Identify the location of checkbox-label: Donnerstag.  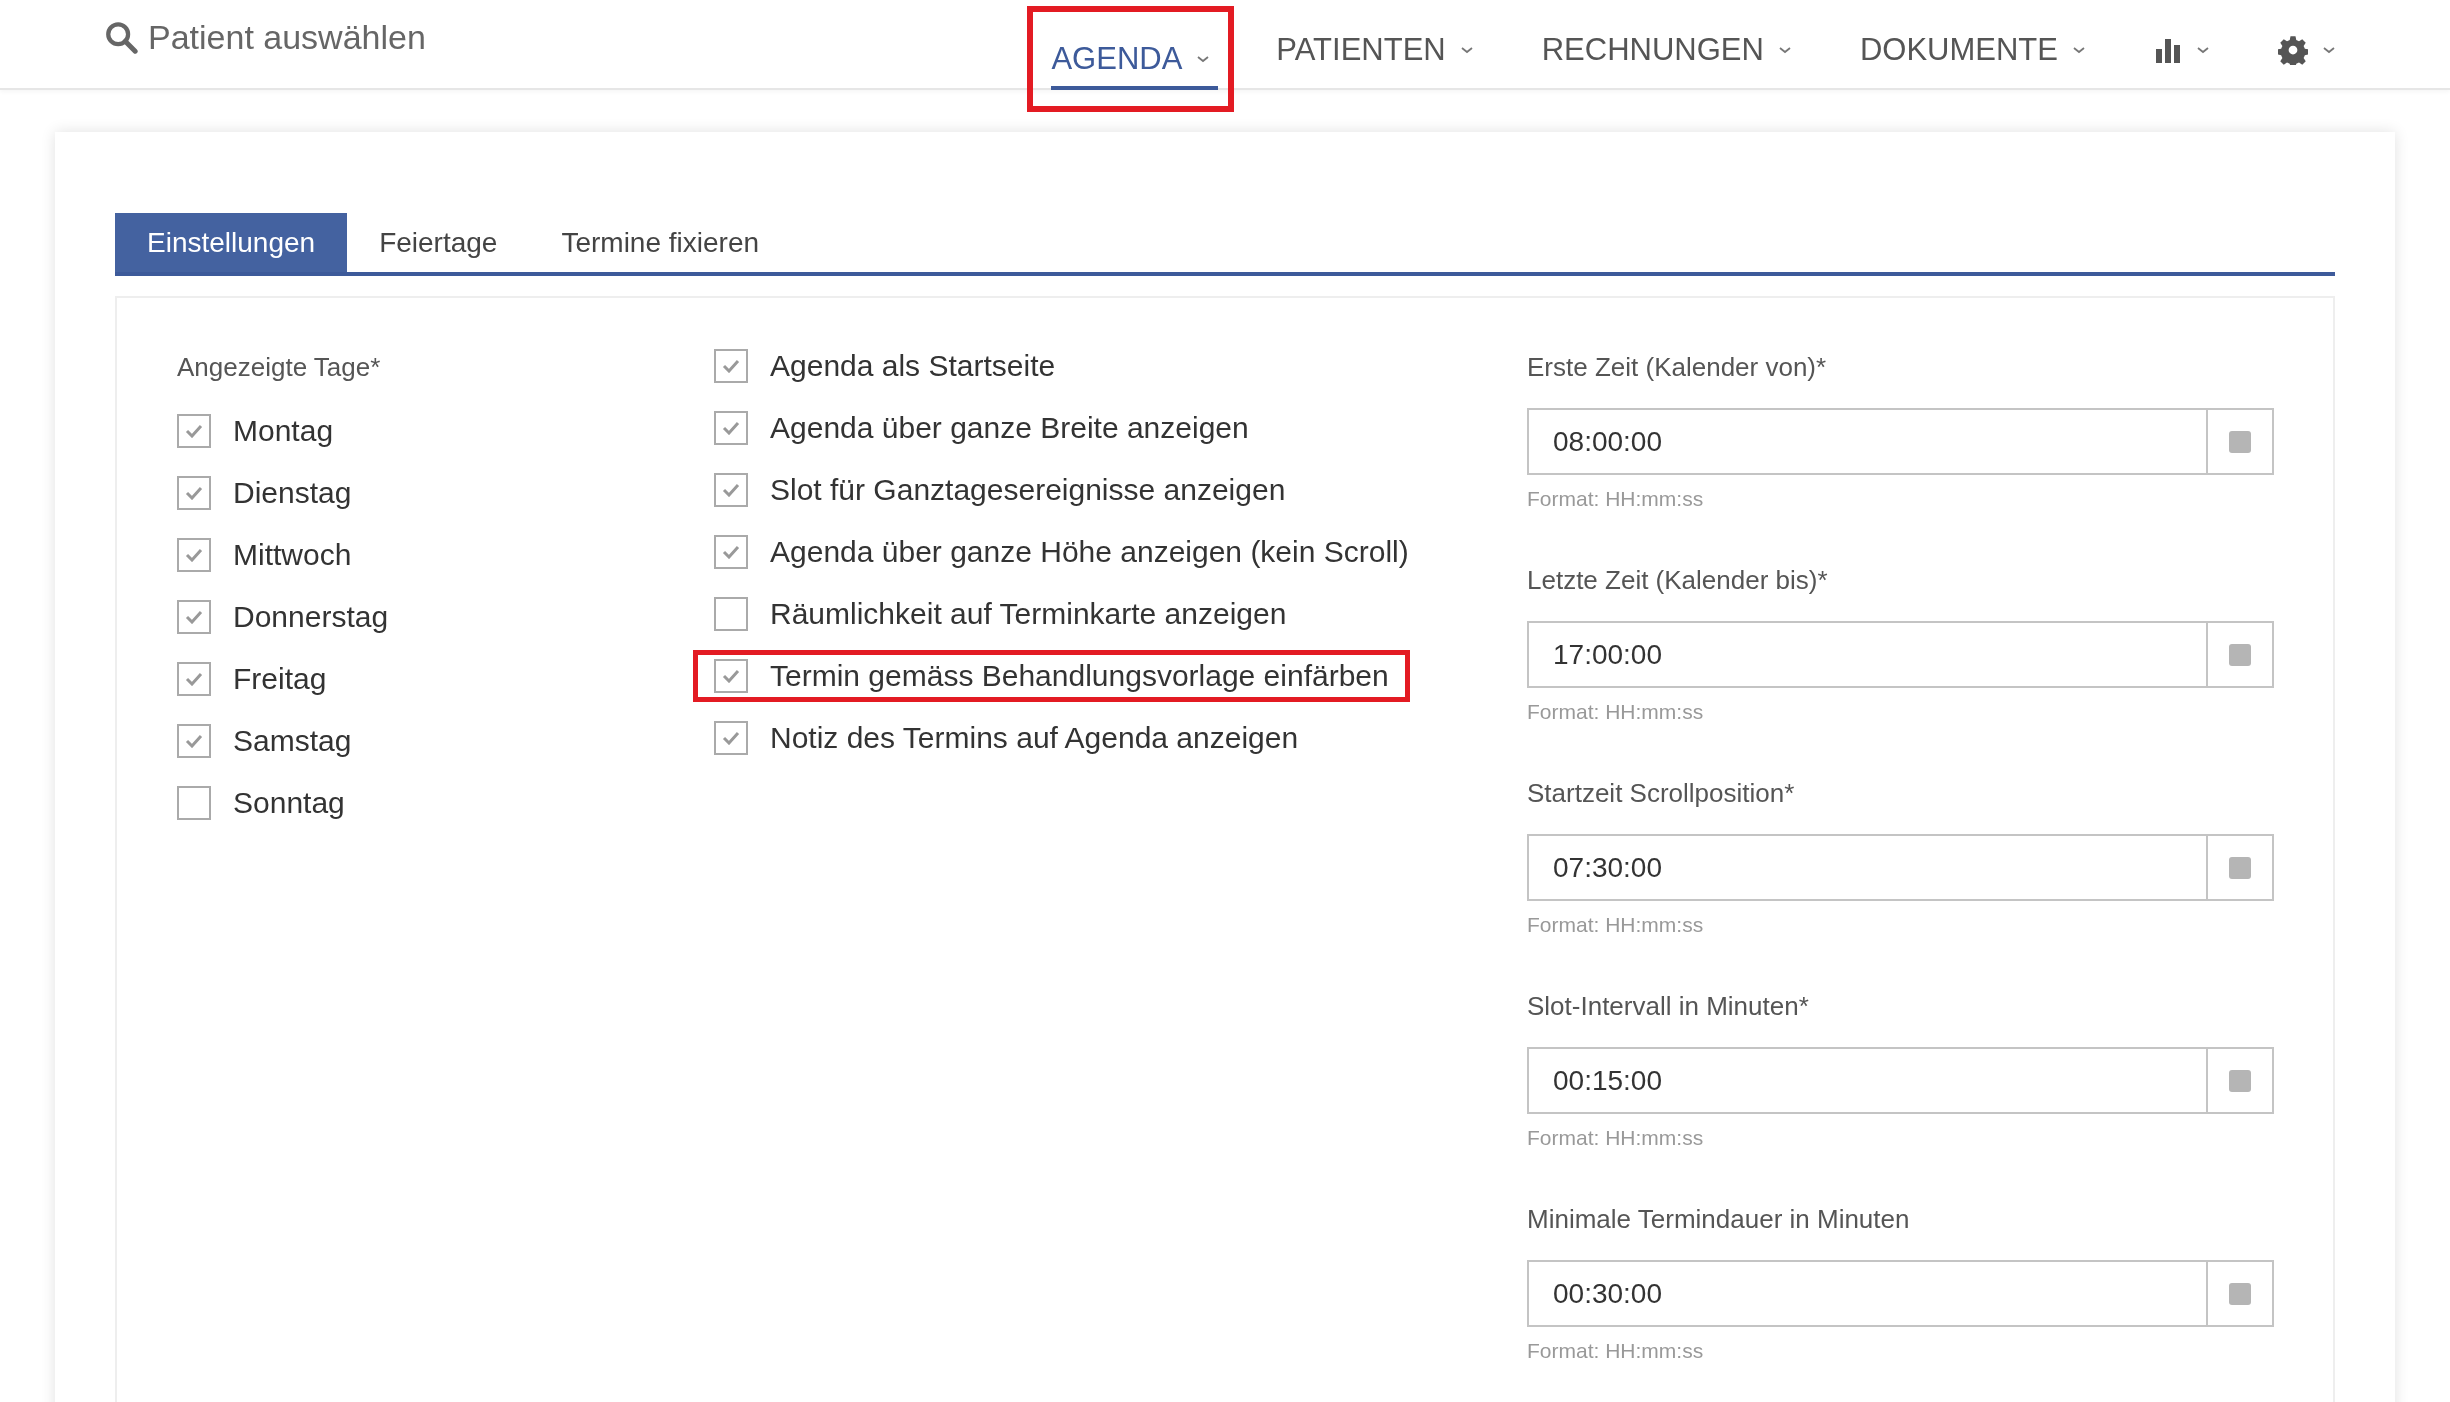
(311, 617).